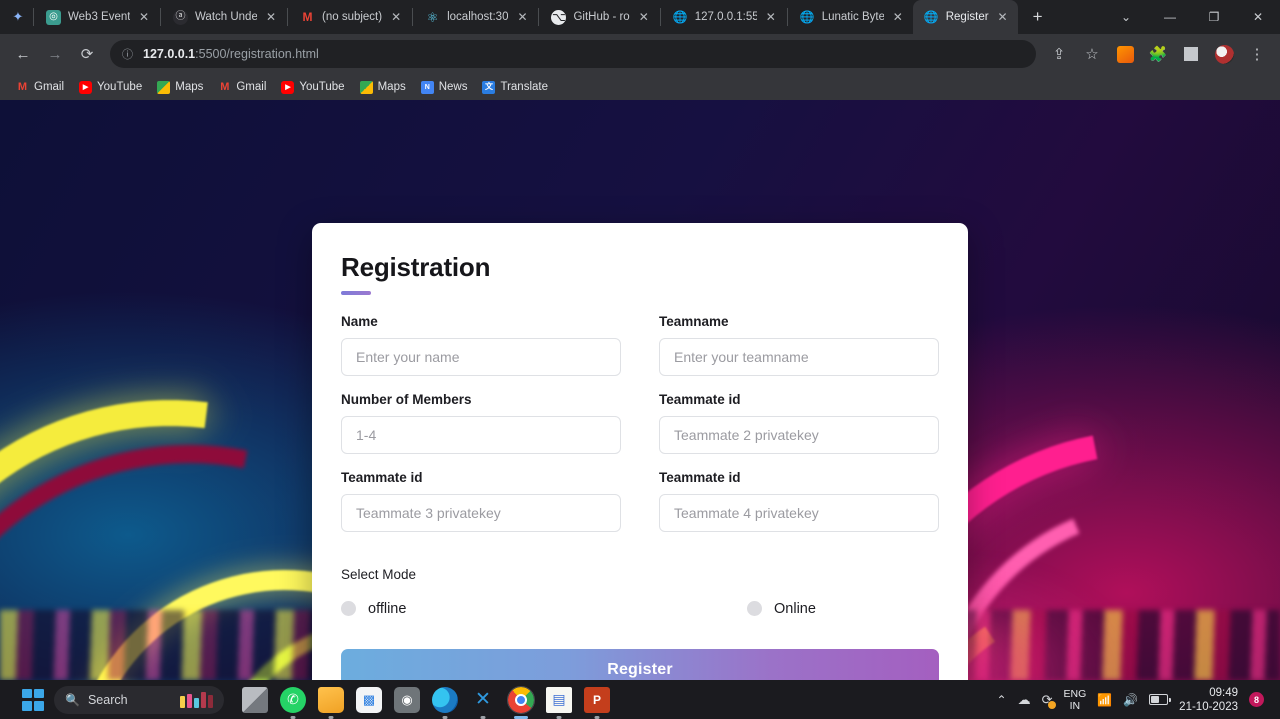 This screenshot has width=1280, height=719. I want to click on firefox-extension-icon, so click(1125, 54).